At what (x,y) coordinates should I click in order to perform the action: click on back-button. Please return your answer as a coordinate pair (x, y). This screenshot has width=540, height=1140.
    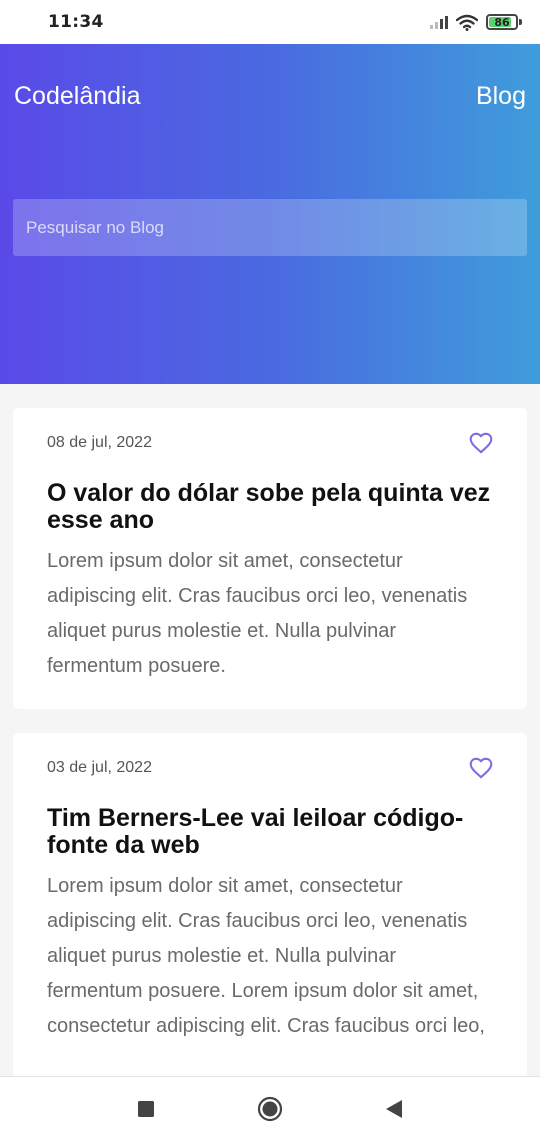
    Looking at the image, I should click on (394, 1109).